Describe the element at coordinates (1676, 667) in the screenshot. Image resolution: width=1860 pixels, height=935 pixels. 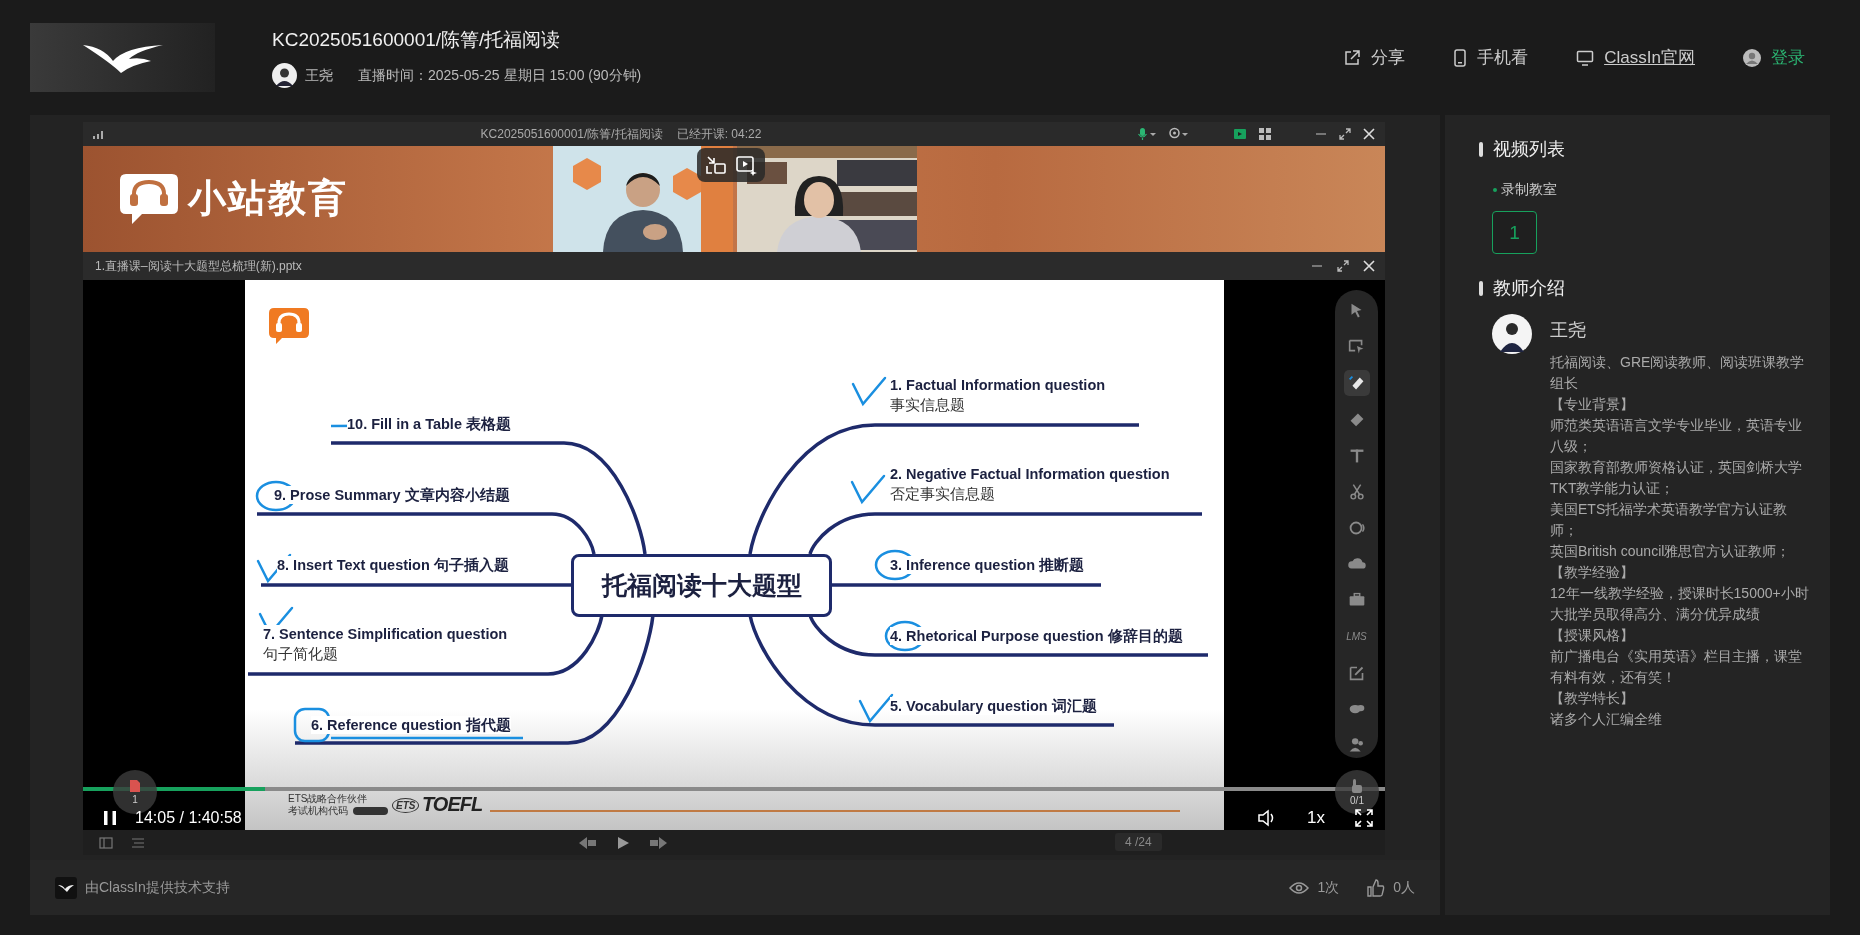
I see `bio-line: 前广播电台《实用英语》栏目主播，课堂有料有效，还有笑！` at that location.